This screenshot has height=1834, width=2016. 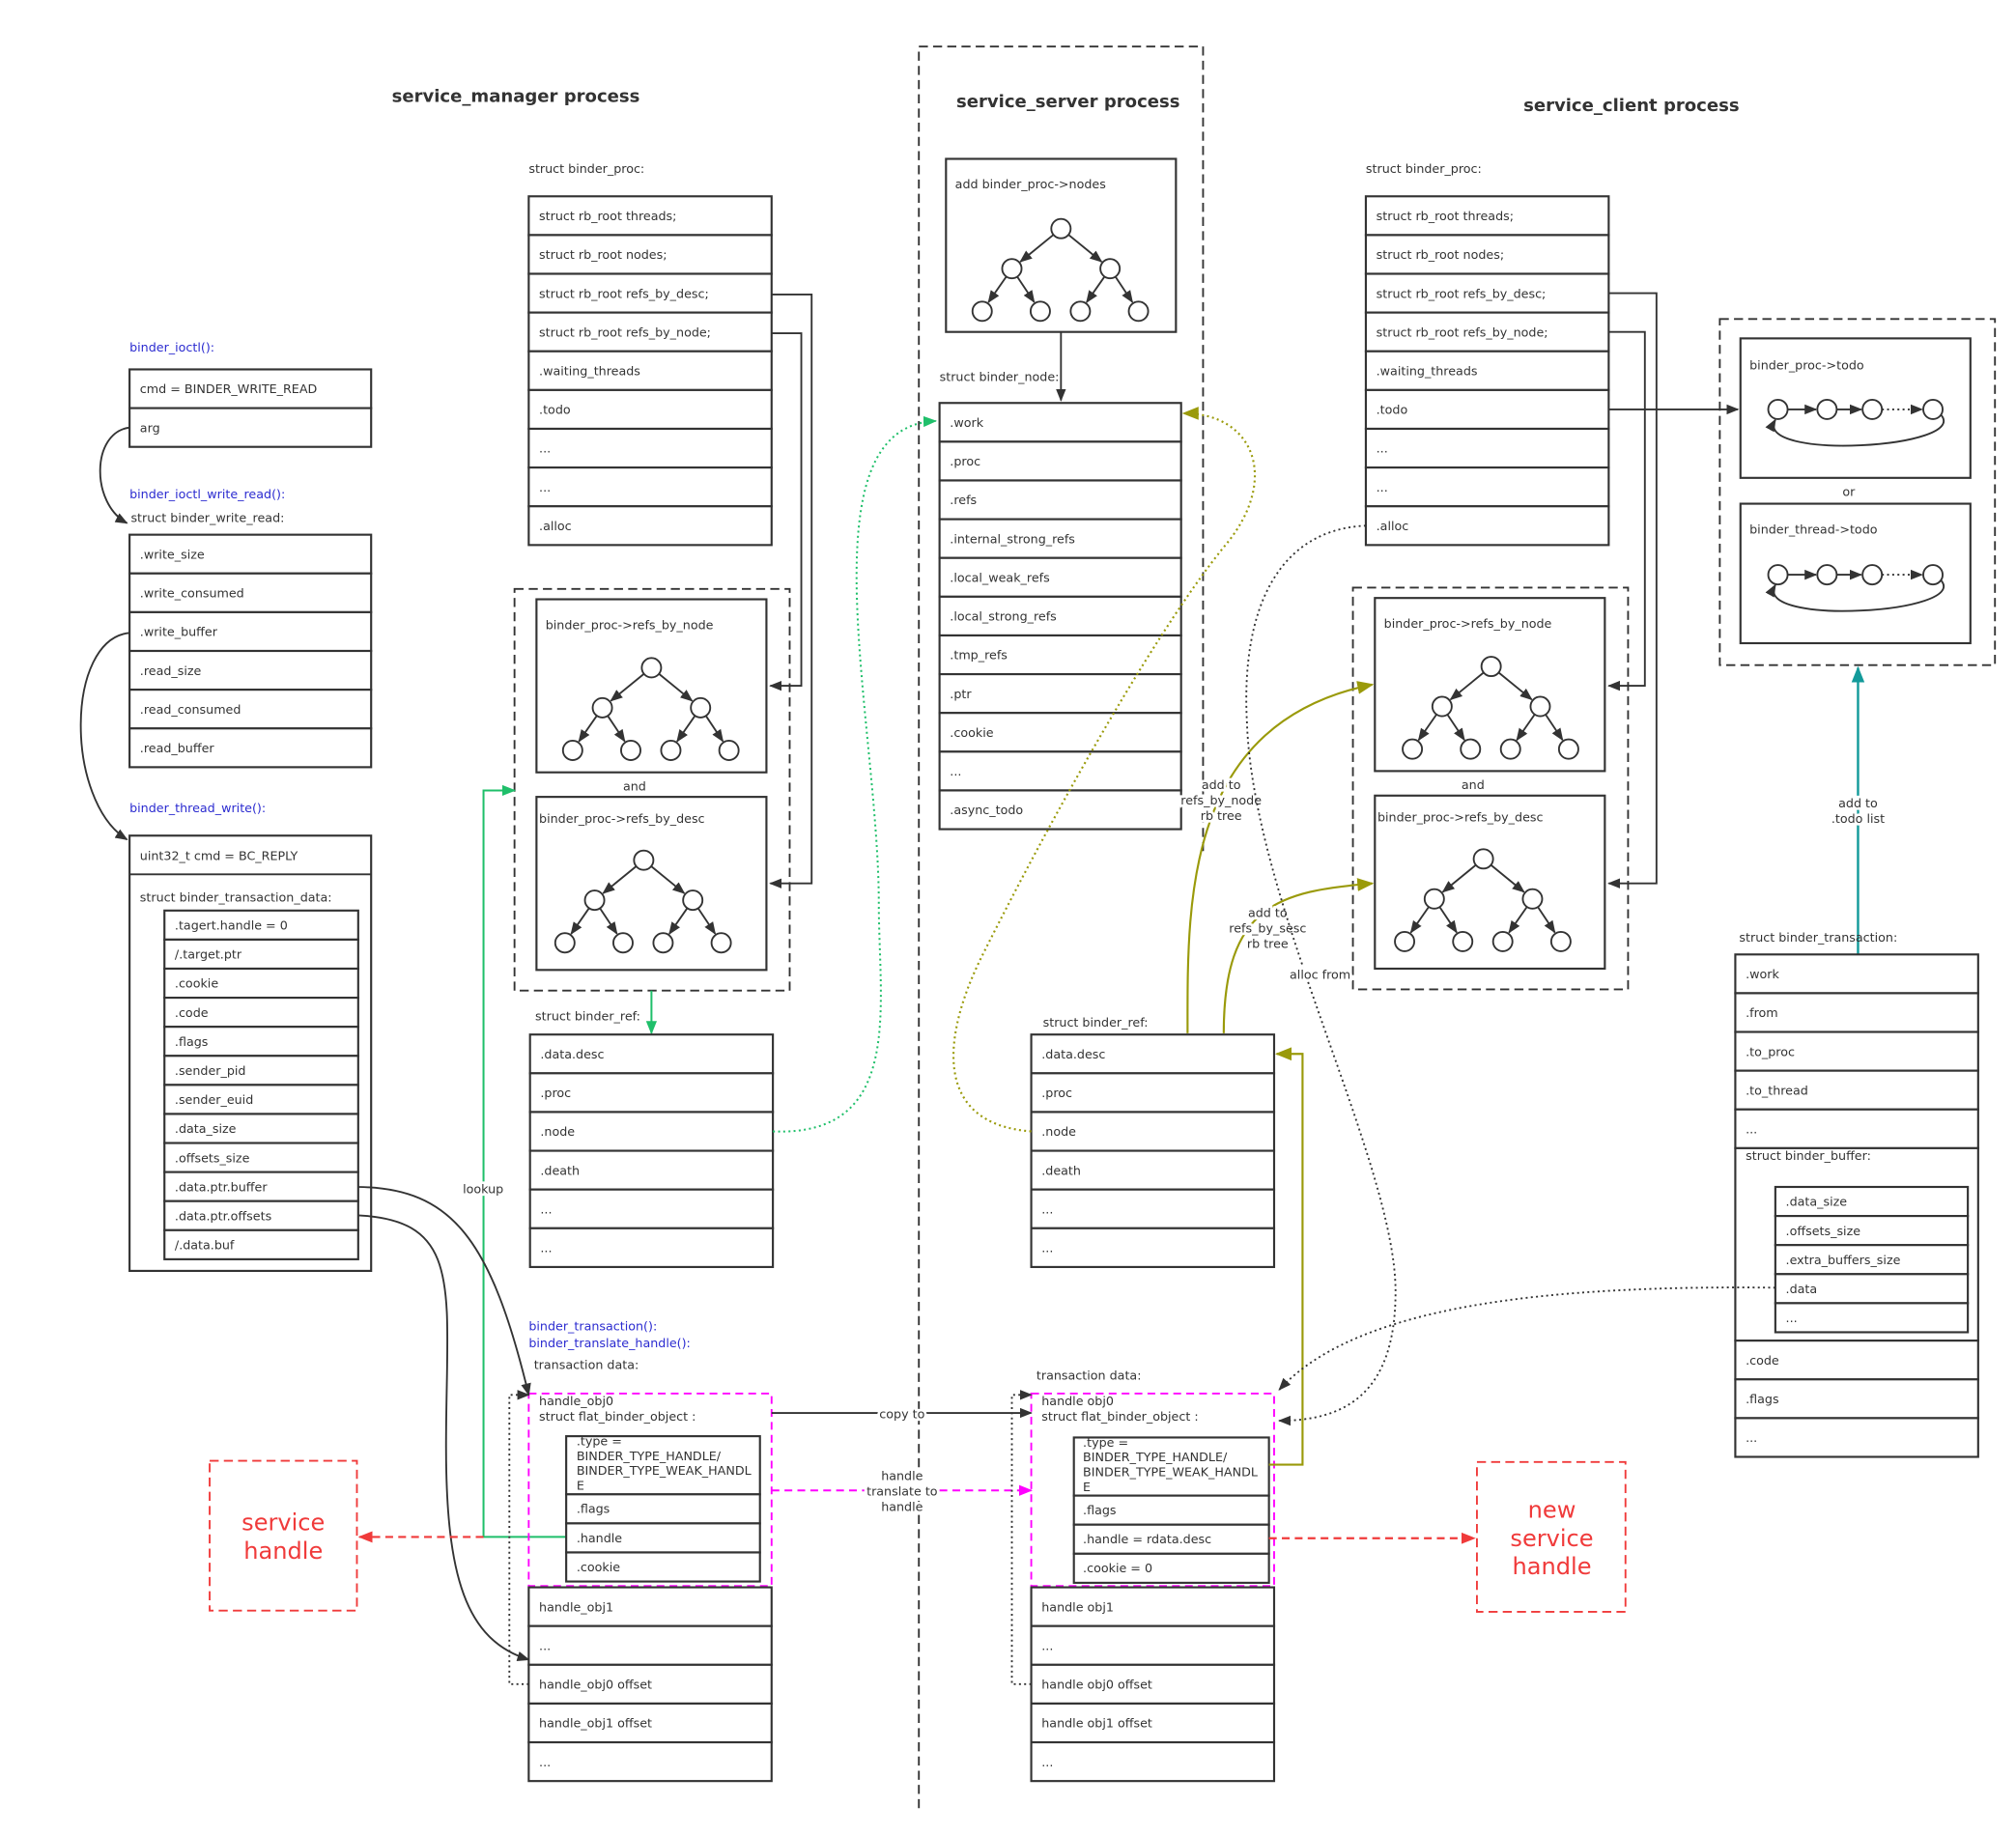 I want to click on struct-field-label: .flags, so click(x=1762, y=1399).